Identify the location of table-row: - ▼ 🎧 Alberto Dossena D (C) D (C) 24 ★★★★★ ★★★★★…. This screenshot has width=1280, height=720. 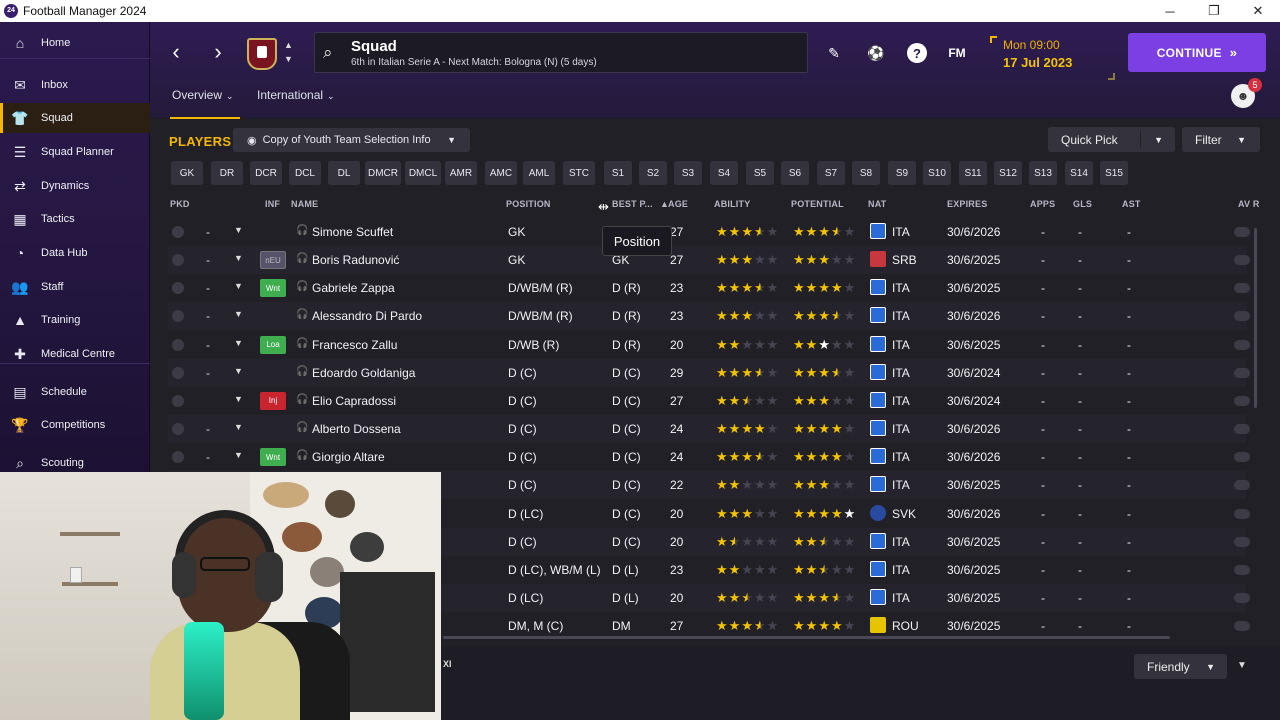
(709, 429).